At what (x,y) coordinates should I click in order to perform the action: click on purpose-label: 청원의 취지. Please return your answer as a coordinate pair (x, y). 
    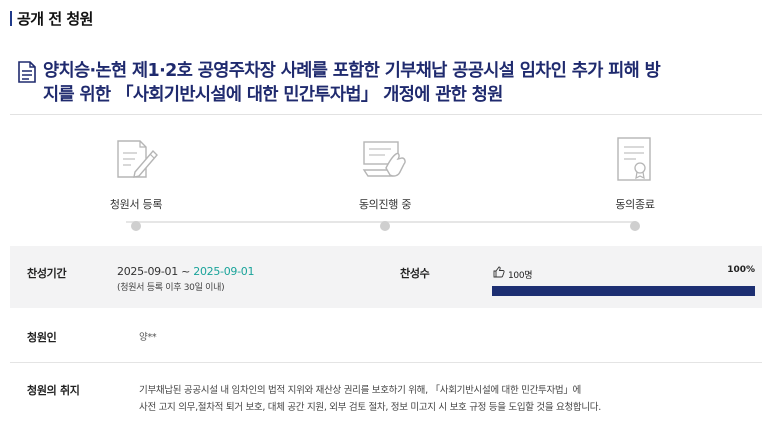
    Looking at the image, I should click on (53, 390).